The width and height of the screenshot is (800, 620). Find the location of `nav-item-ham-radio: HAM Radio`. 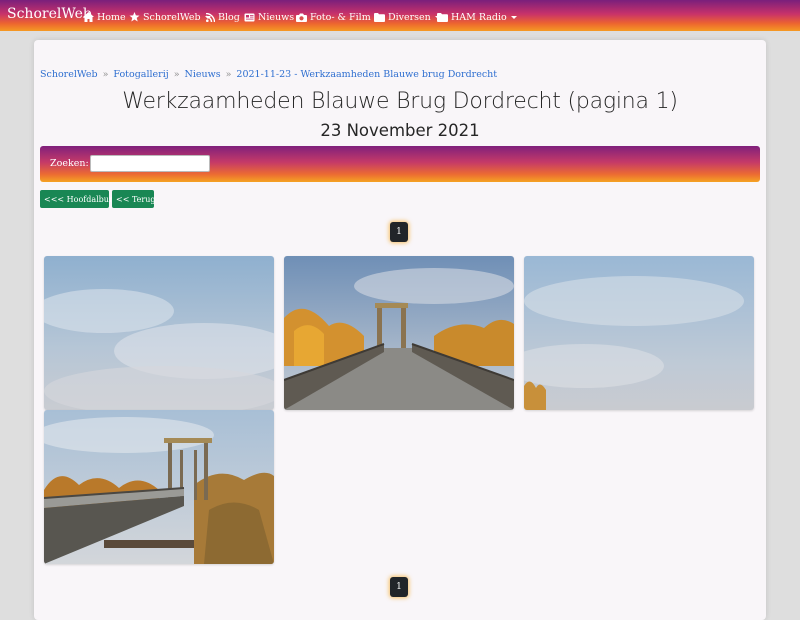

nav-item-ham-radio: HAM Radio is located at coordinates (477, 17).